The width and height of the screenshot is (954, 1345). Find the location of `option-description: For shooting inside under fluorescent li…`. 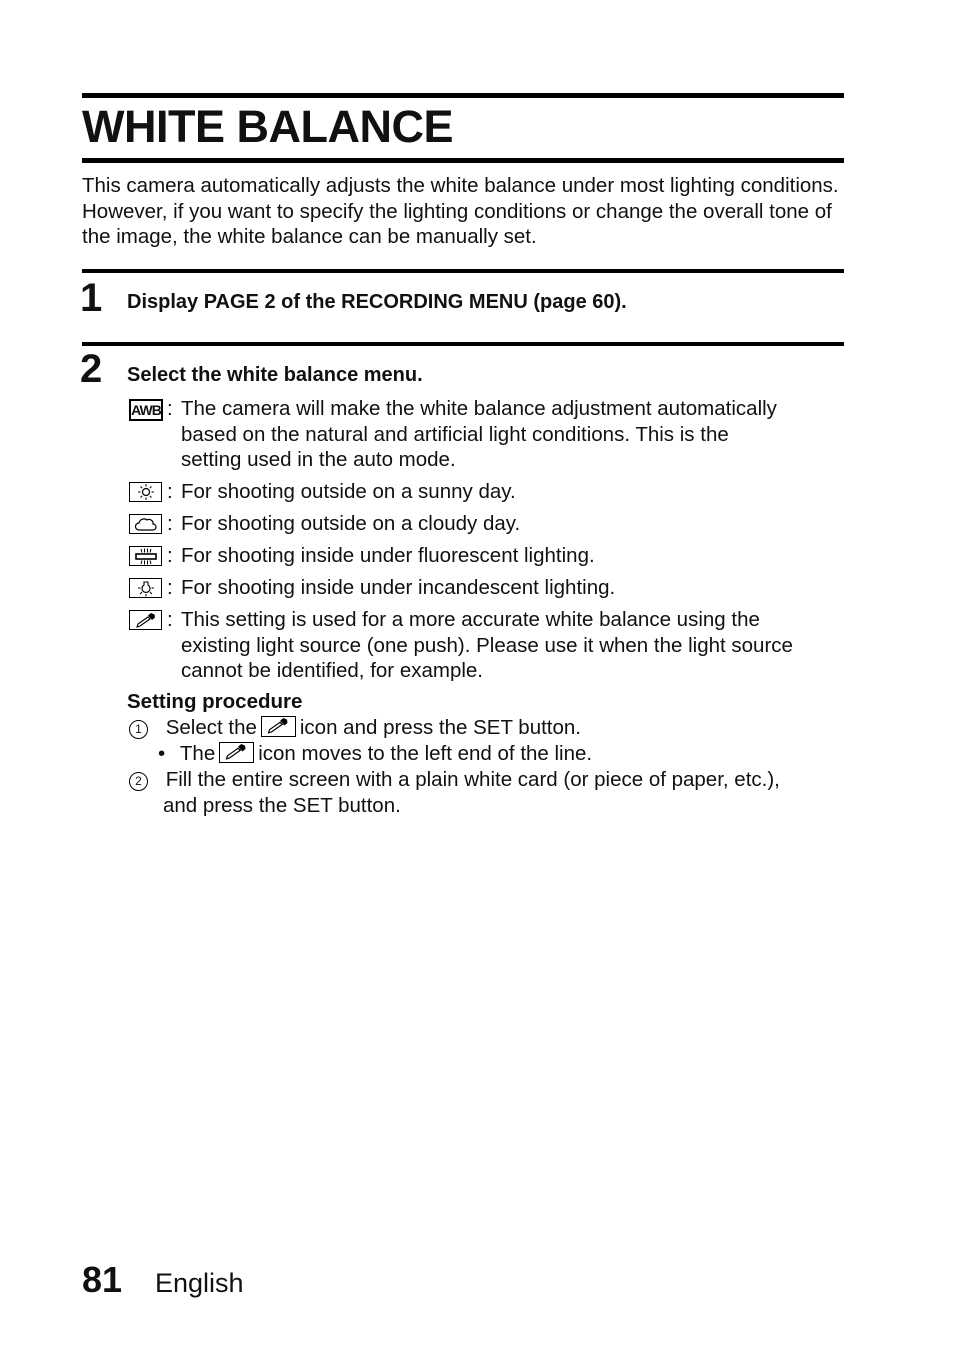

option-description: For shooting inside under fluorescent li… is located at coordinates (513, 556).